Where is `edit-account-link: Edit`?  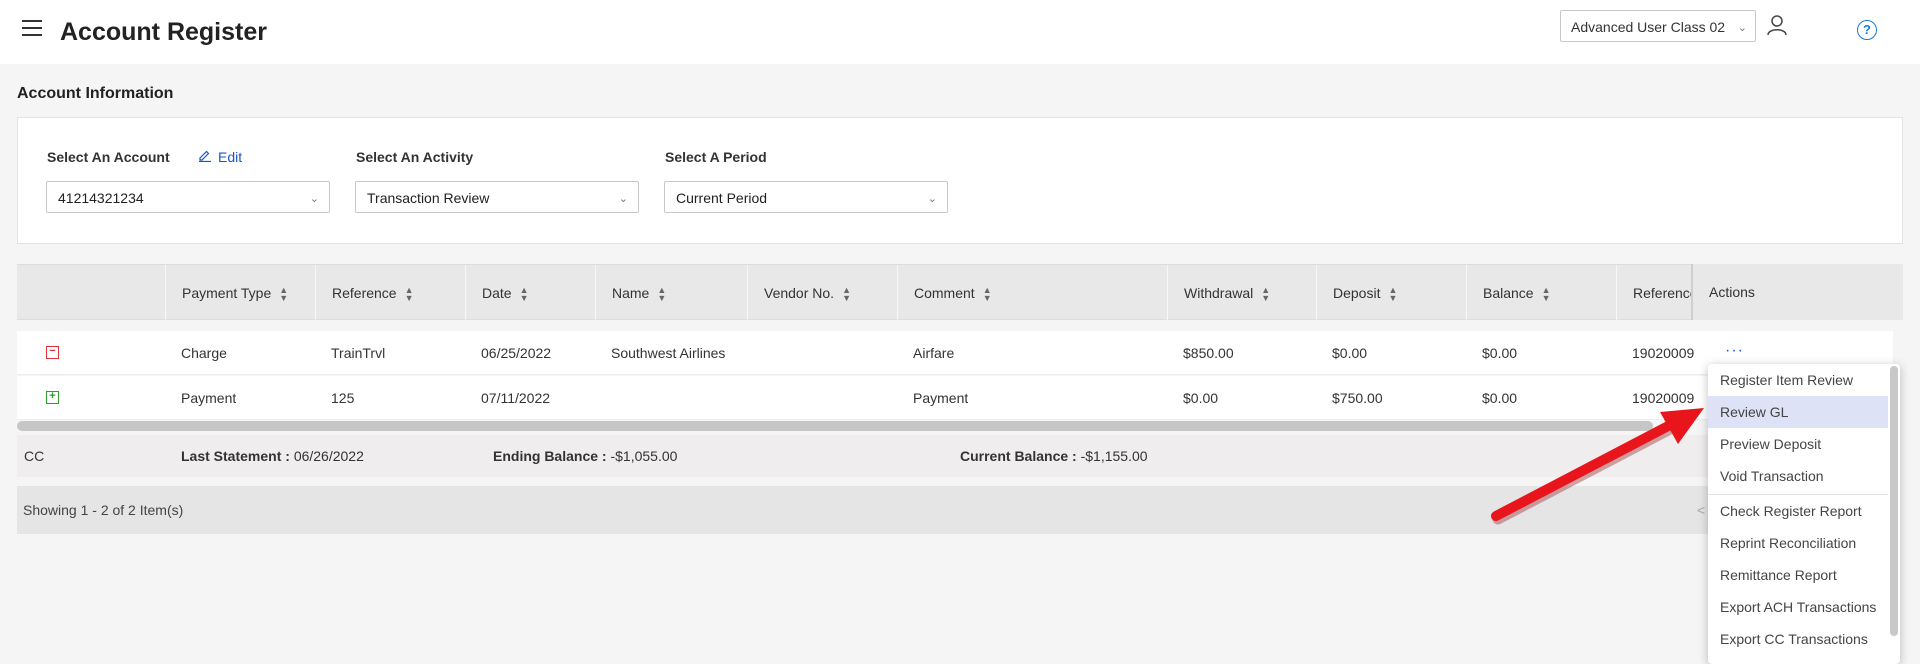
edit-account-link: Edit is located at coordinates (220, 157).